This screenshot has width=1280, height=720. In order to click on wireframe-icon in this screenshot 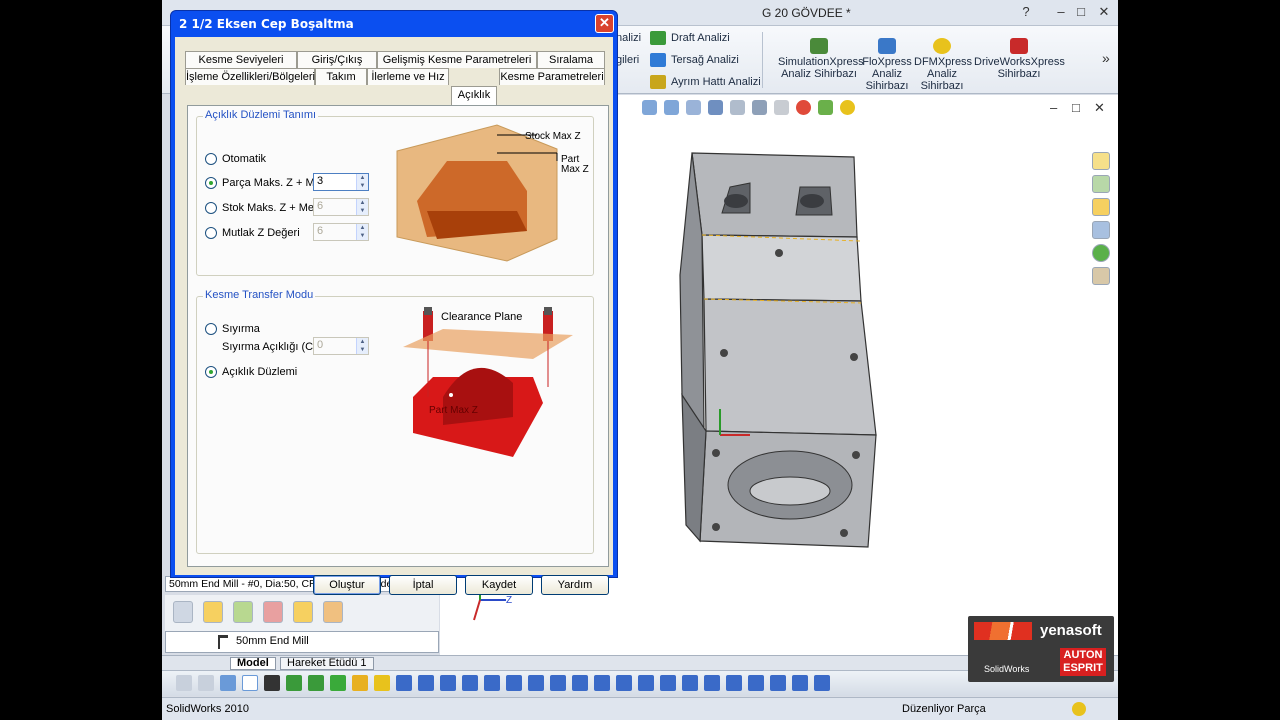, I will do `click(712, 683)`.